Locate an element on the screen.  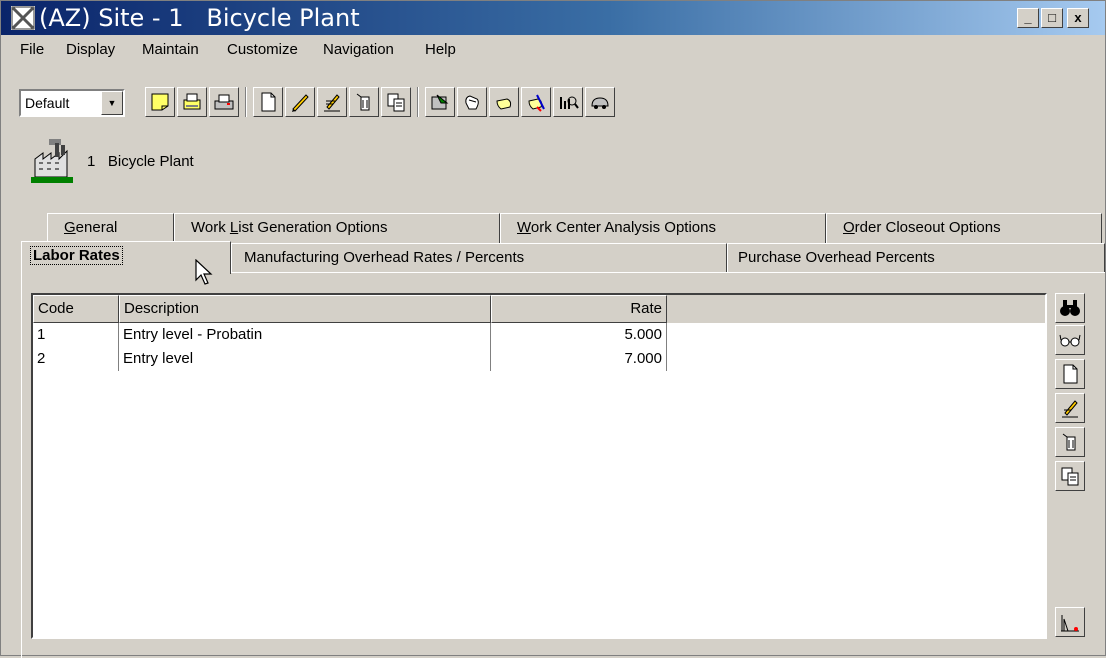
maximize-button: □ is located at coordinates (1052, 18).